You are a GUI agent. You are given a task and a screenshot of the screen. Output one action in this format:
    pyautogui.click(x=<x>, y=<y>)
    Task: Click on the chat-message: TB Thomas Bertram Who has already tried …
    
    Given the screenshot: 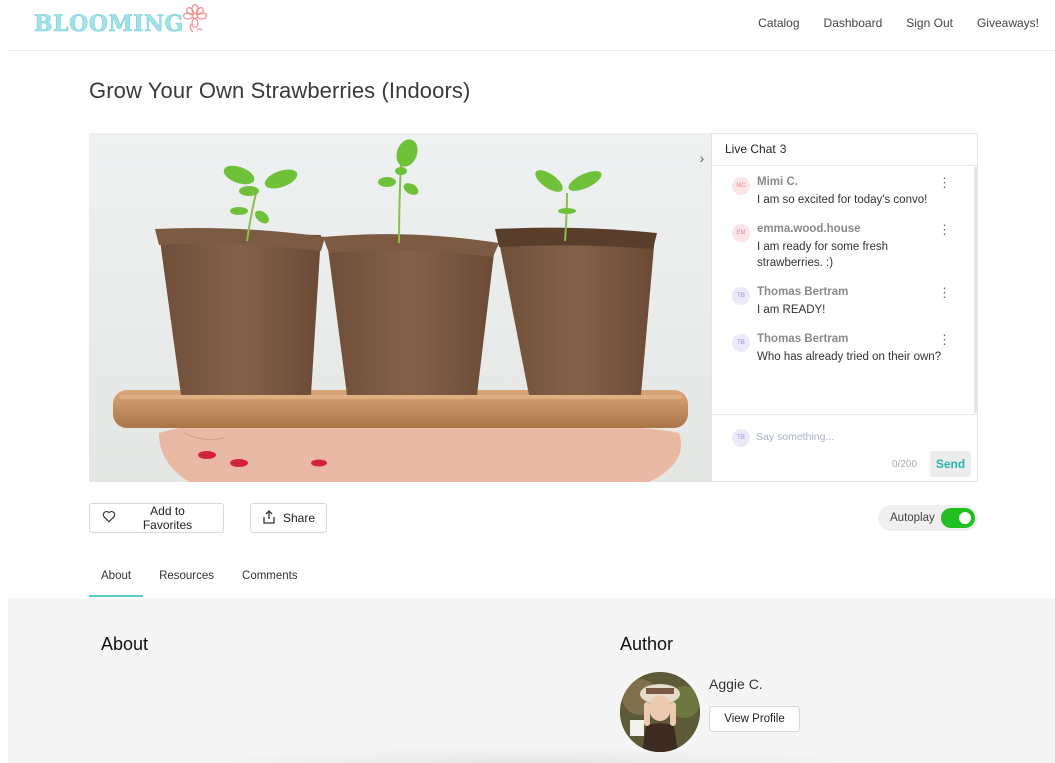 What is the action you would take?
    pyautogui.click(x=843, y=347)
    